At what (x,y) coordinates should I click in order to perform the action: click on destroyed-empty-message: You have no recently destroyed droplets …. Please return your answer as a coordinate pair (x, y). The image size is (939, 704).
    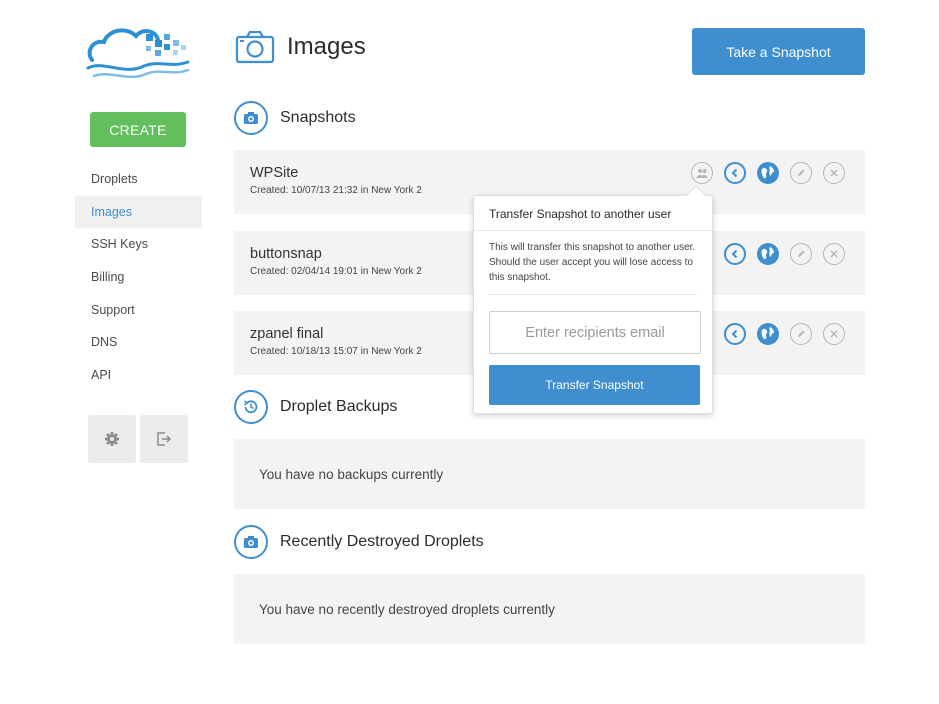
    Looking at the image, I should click on (549, 609).